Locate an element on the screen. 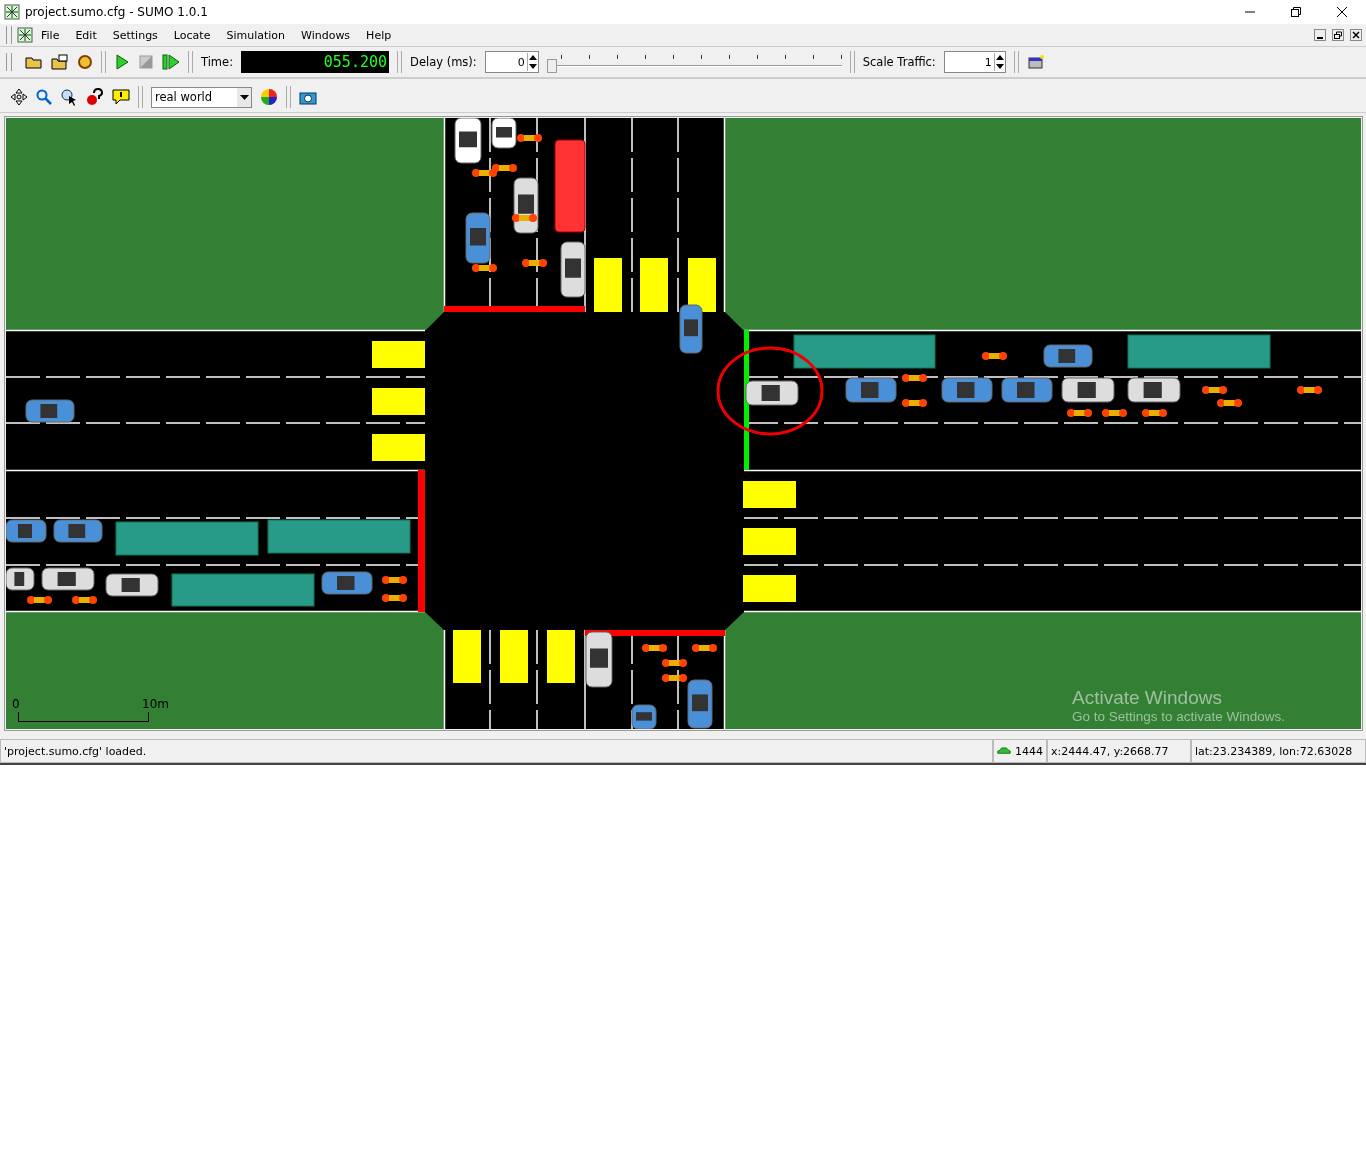 Image resolution: width=1366 pixels, height=1165 pixels. cursor-position: x:2444.47, y:2668.77 is located at coordinates (1119, 751).